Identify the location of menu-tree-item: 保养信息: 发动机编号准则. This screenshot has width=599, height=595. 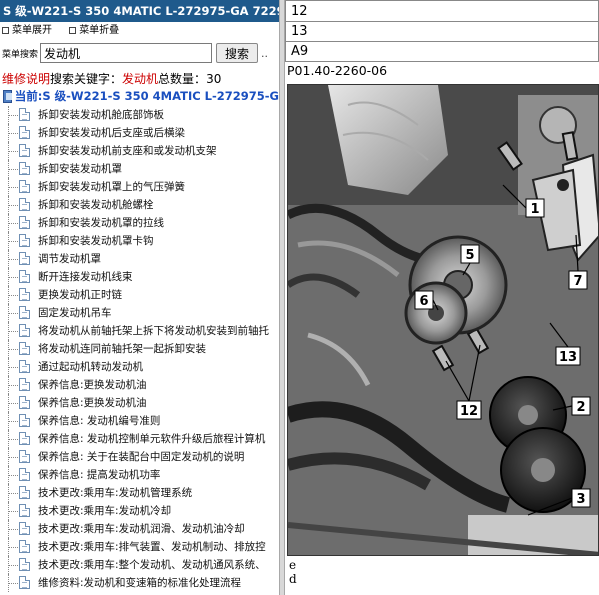
(139, 421).